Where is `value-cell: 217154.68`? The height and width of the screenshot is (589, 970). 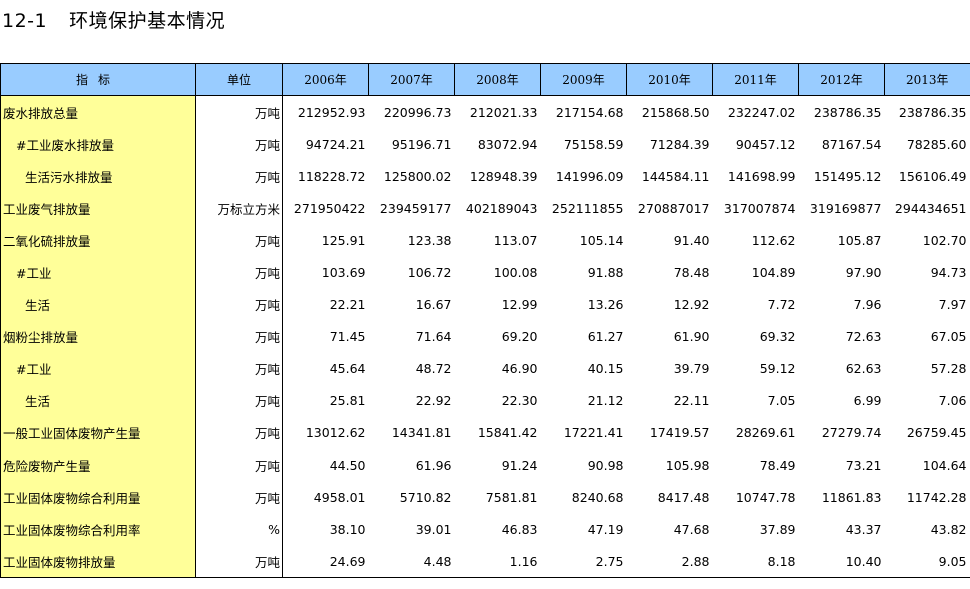
value-cell: 217154.68 is located at coordinates (589, 112).